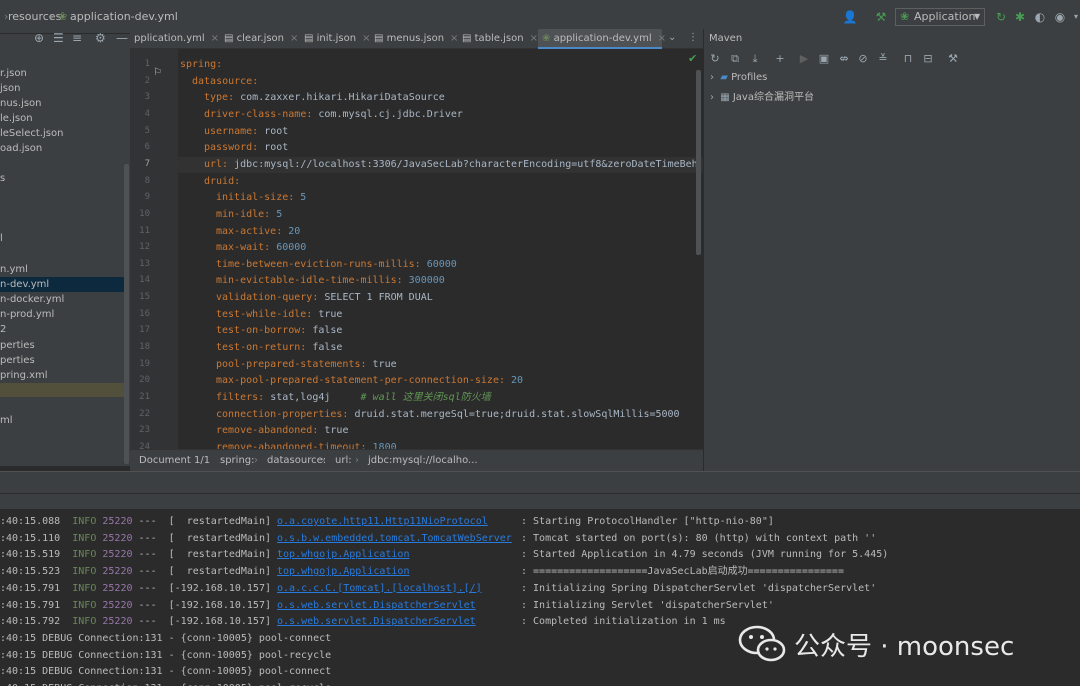 The height and width of the screenshot is (686, 1080). Describe the element at coordinates (144, 347) in the screenshot. I see `line-number: 18` at that location.